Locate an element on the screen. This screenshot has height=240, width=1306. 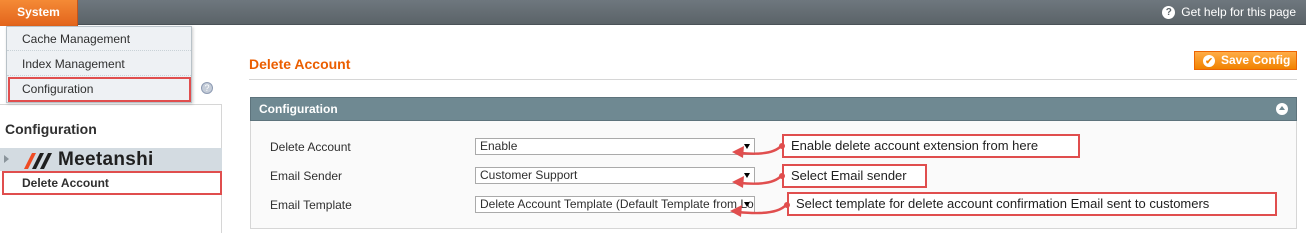
title-divider is located at coordinates (773, 79).